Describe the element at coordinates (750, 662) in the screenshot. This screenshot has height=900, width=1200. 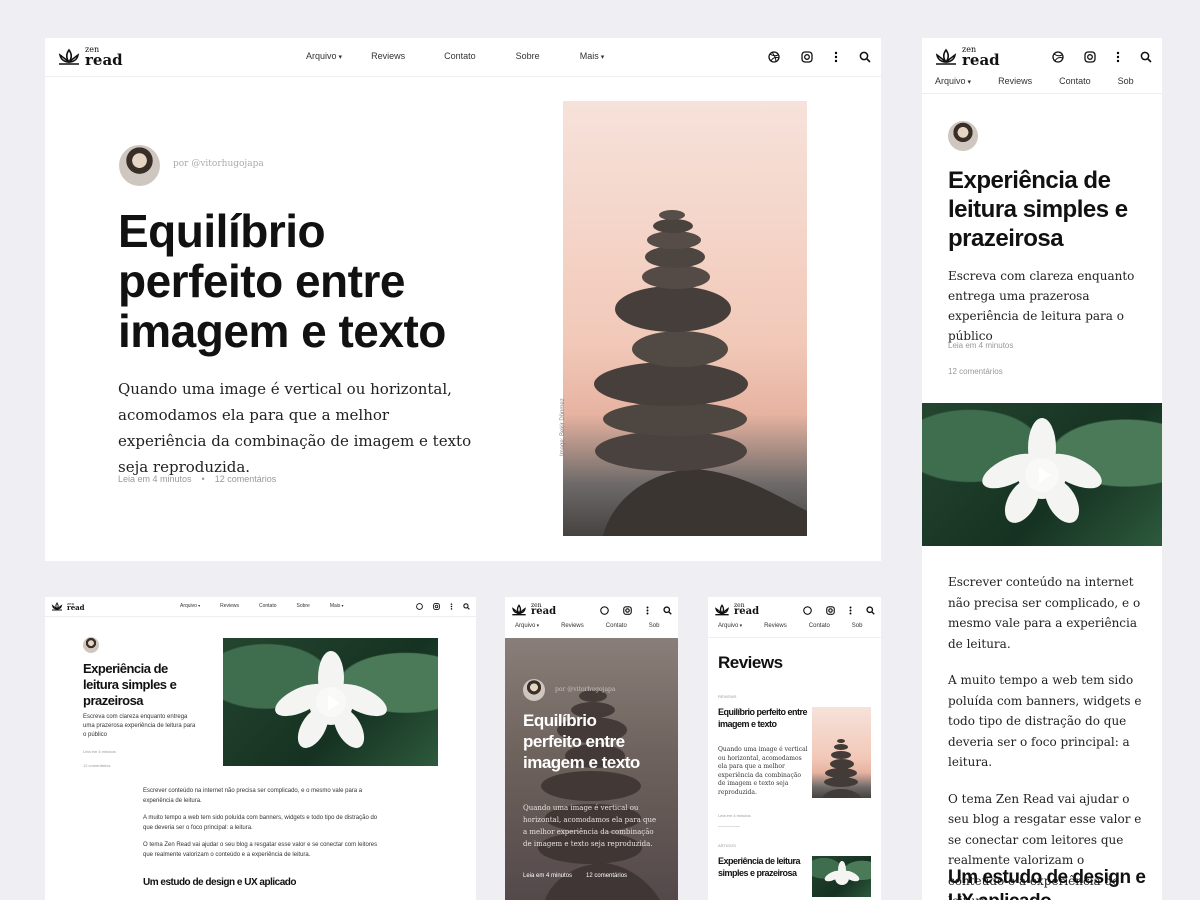
I see `page-title: Reviews` at that location.